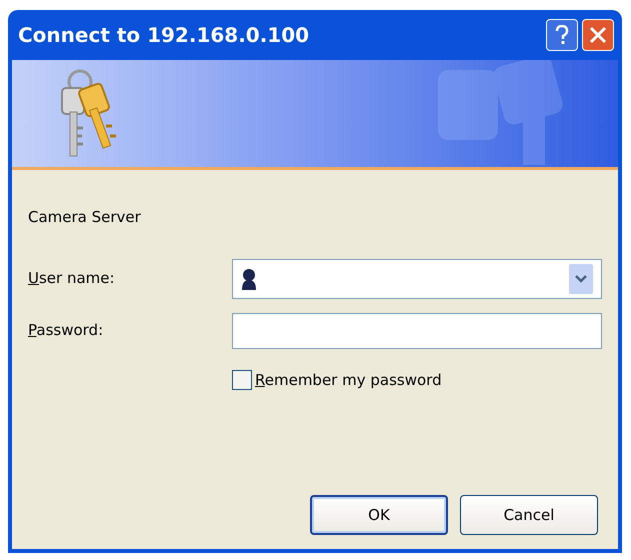  I want to click on field-label: Password:, so click(66, 331).